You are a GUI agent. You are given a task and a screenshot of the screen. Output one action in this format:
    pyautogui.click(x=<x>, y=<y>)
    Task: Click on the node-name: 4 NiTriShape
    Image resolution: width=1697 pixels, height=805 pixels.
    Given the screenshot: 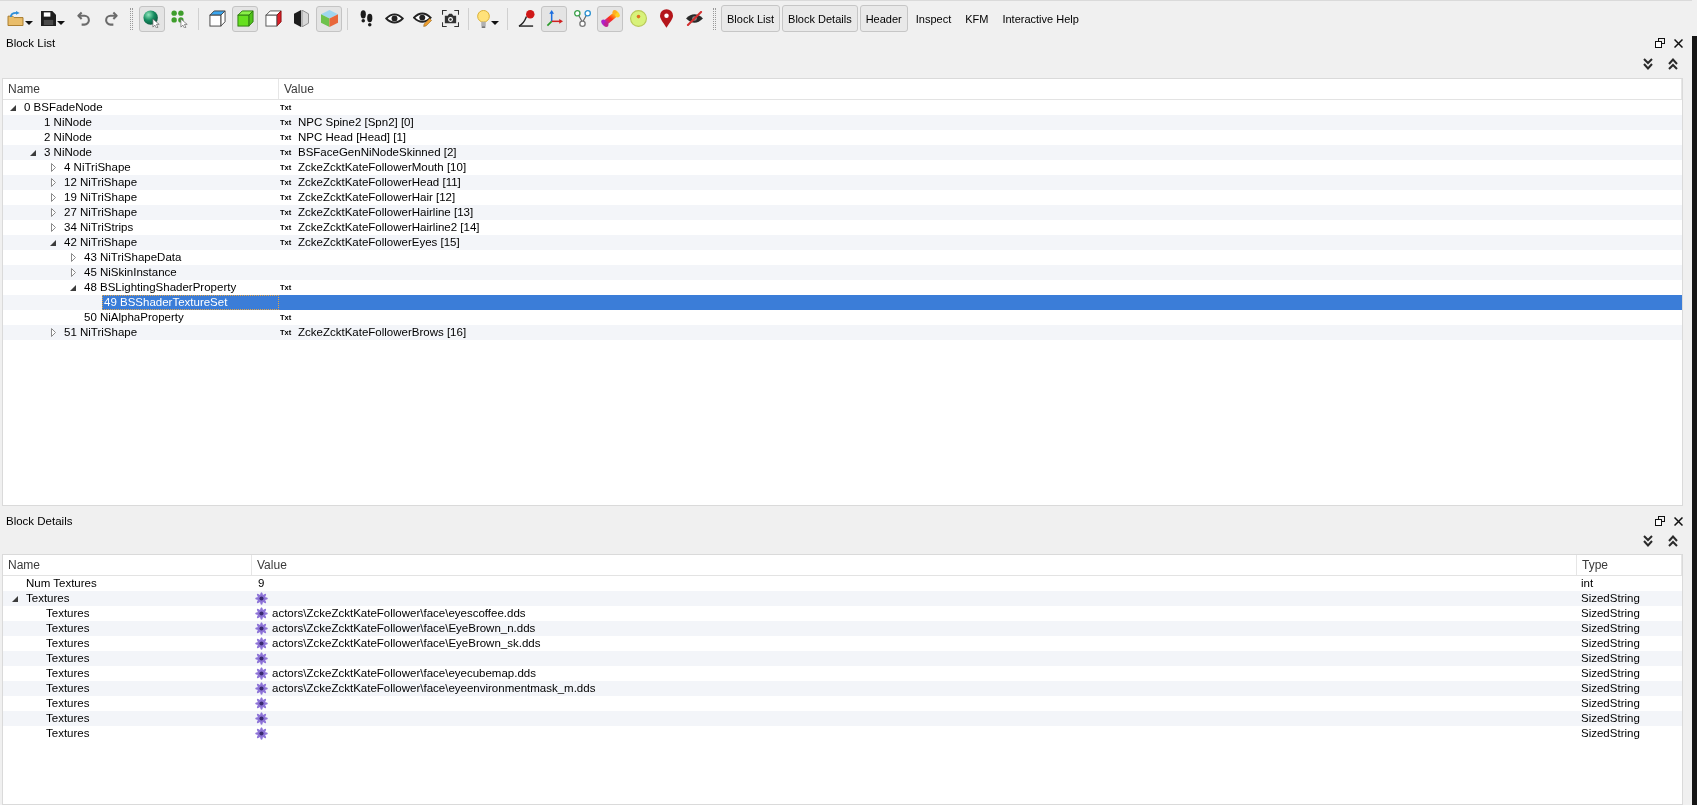 What is the action you would take?
    pyautogui.click(x=97, y=167)
    